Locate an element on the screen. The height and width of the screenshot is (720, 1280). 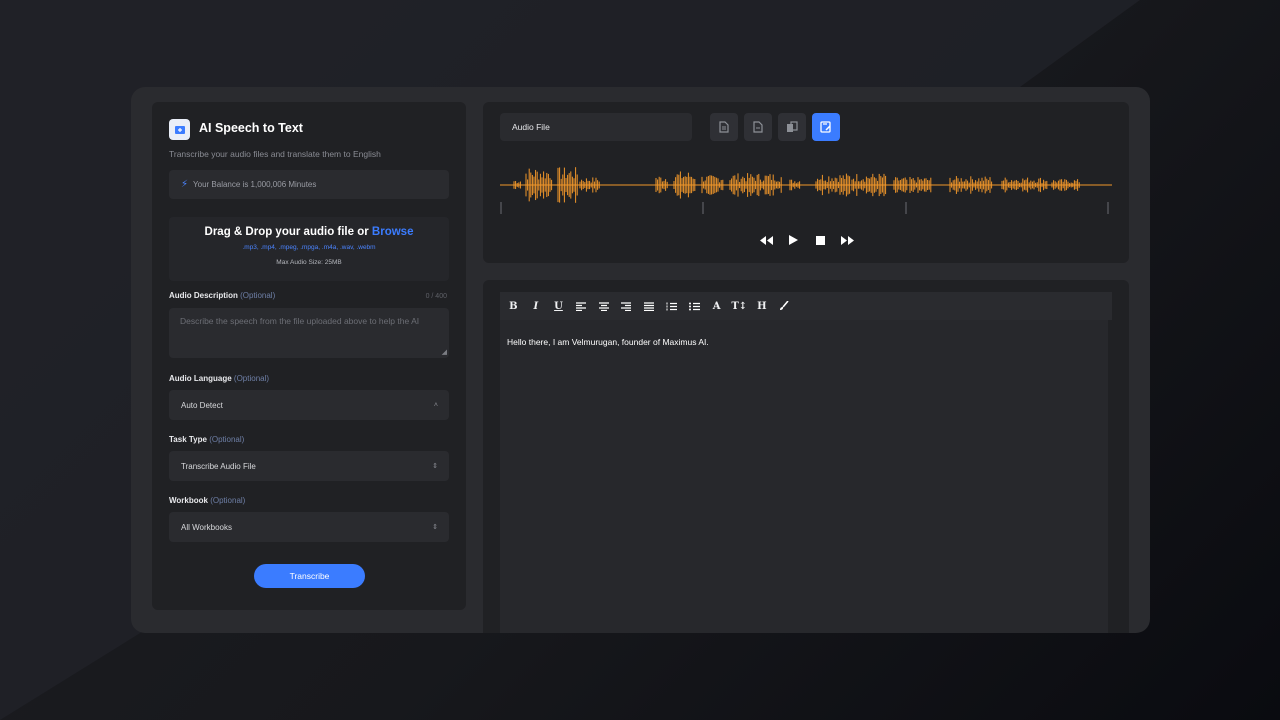
heading-icon: H is located at coordinates (762, 306).